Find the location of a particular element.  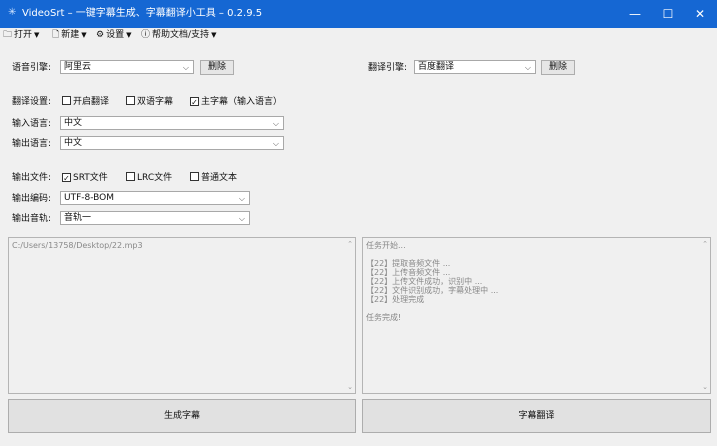

input-language-select: 中文 ⌵ is located at coordinates (172, 123).